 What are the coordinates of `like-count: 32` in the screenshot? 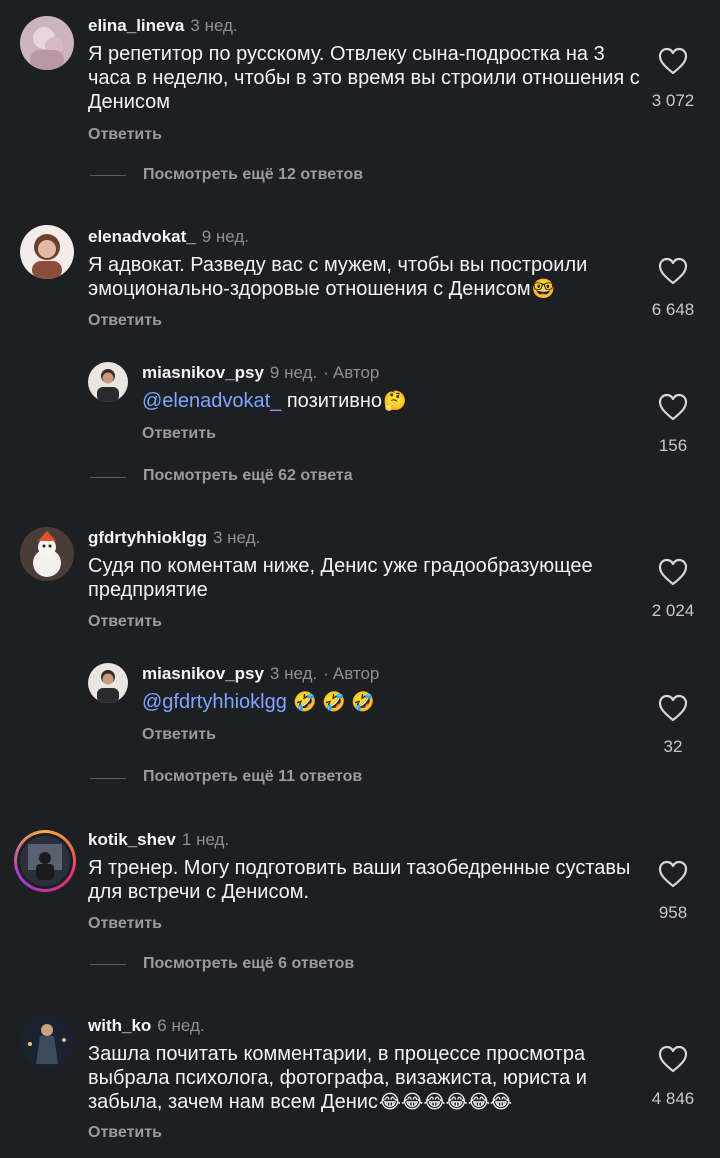 It's located at (673, 746).